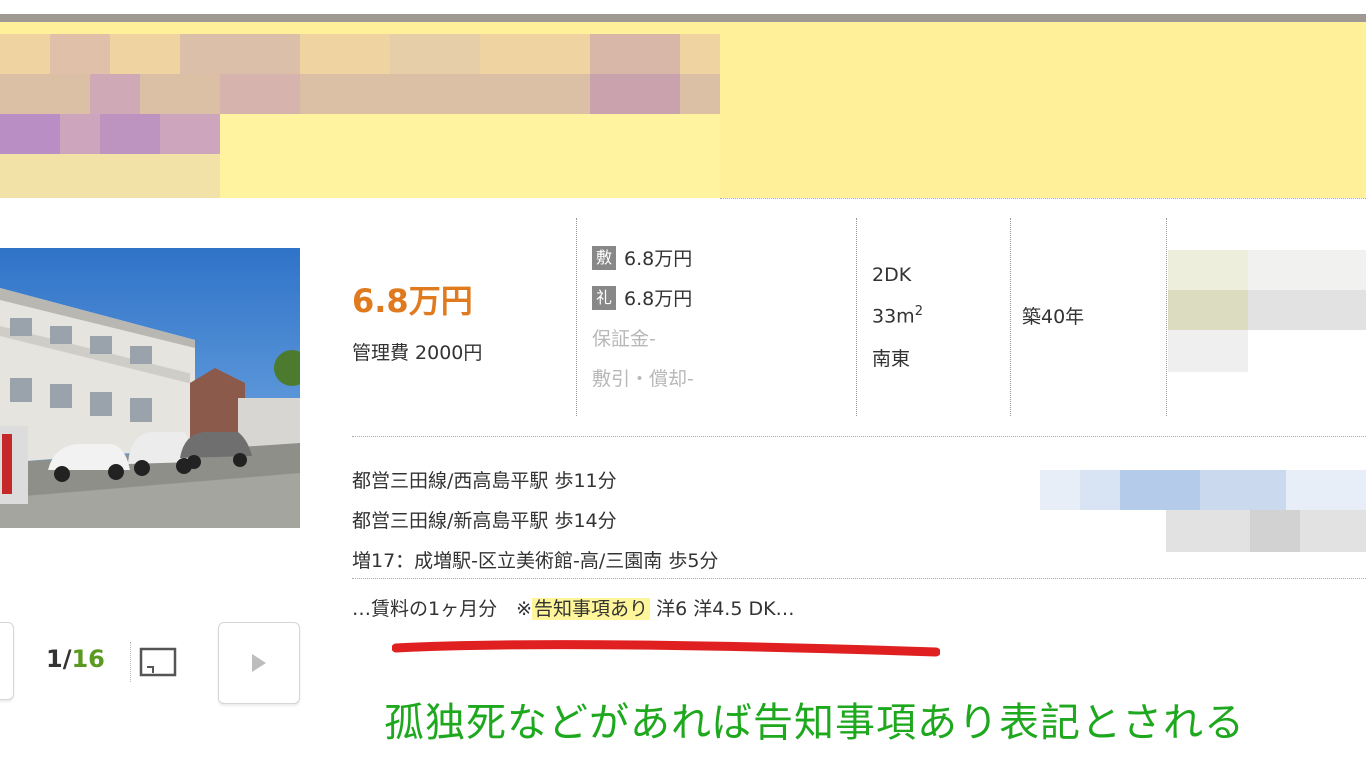  What do you see at coordinates (893, 316) in the screenshot?
I see `floor-area-value: 33m` at bounding box center [893, 316].